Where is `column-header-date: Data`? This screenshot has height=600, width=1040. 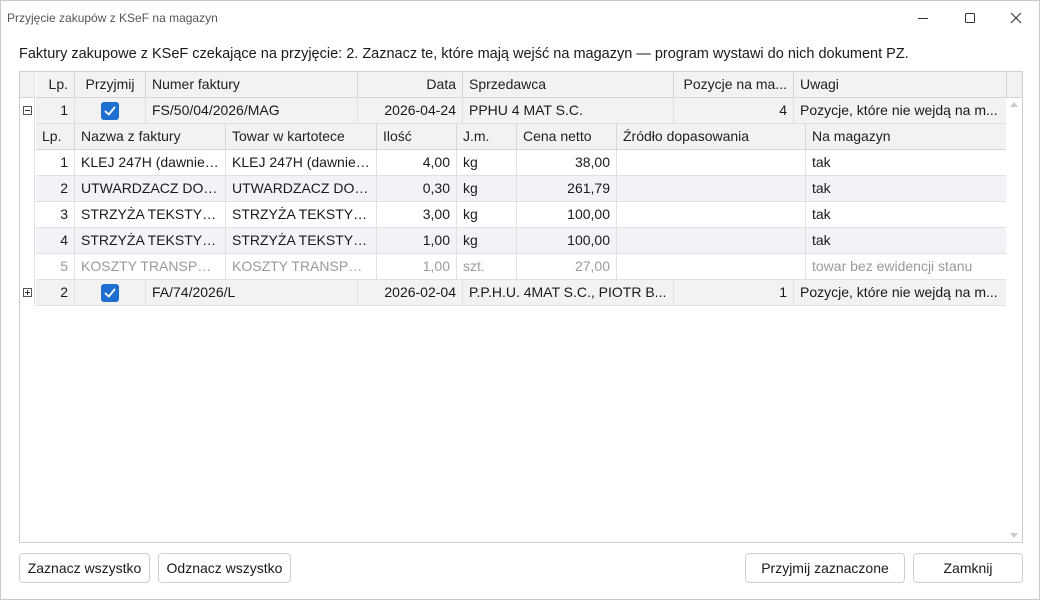
column-header-date: Data is located at coordinates (410, 85).